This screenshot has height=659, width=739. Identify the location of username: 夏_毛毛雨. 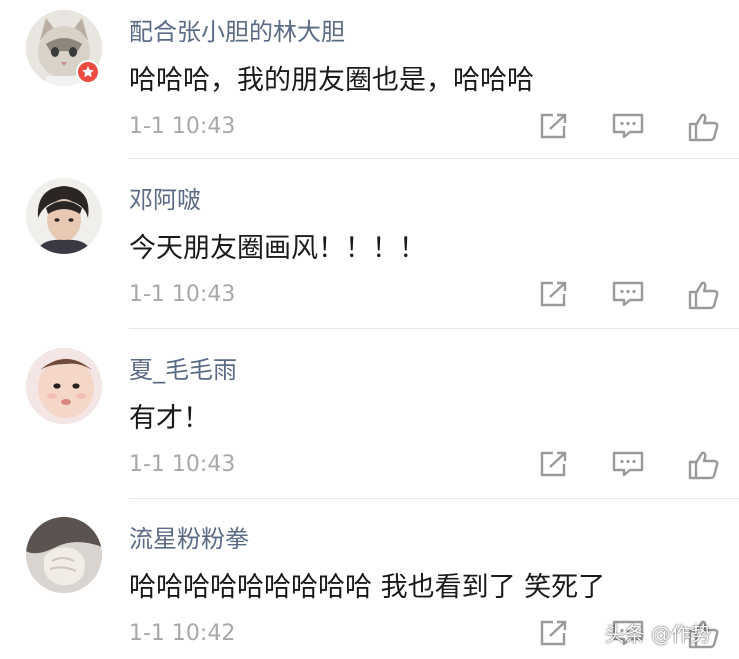
(183, 367).